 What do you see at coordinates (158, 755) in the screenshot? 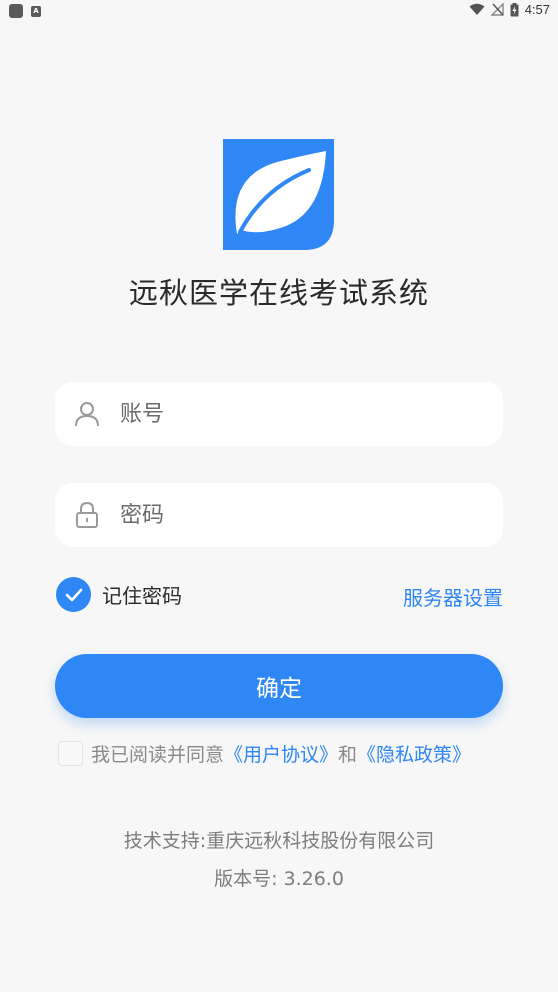
I see `agreement-prefix: 我已阅读并同意` at bounding box center [158, 755].